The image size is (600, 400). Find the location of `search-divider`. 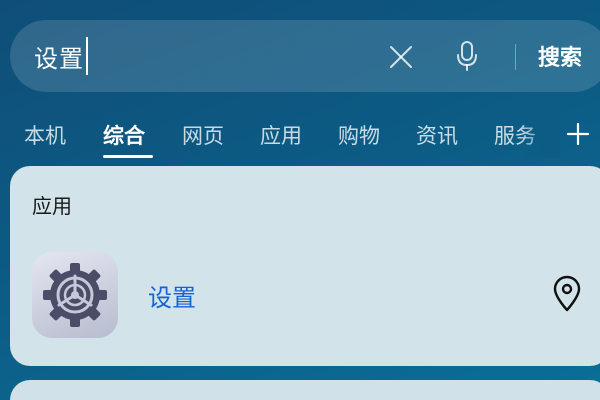

search-divider is located at coordinates (515, 57).